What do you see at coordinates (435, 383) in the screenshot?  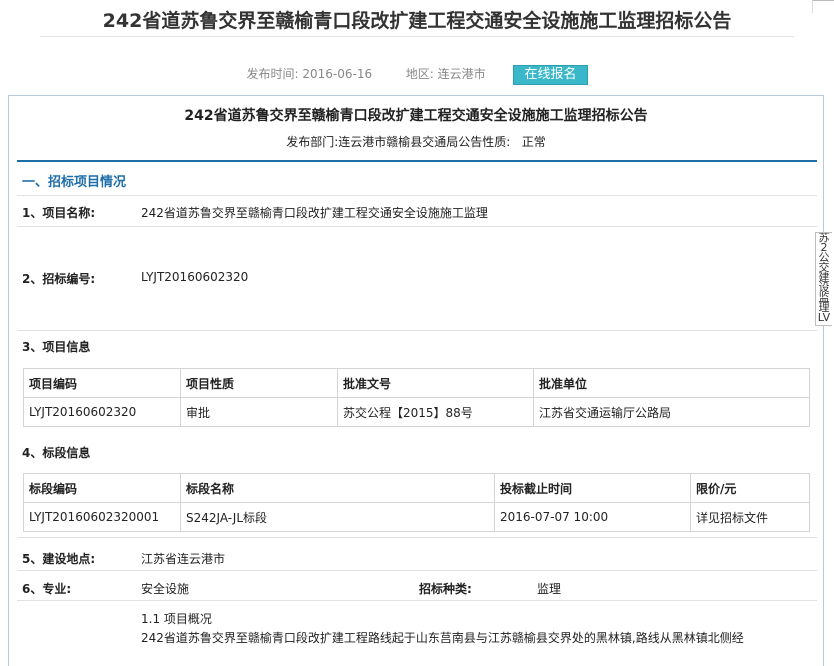 I see `table-header-cell: 批准文号` at bounding box center [435, 383].